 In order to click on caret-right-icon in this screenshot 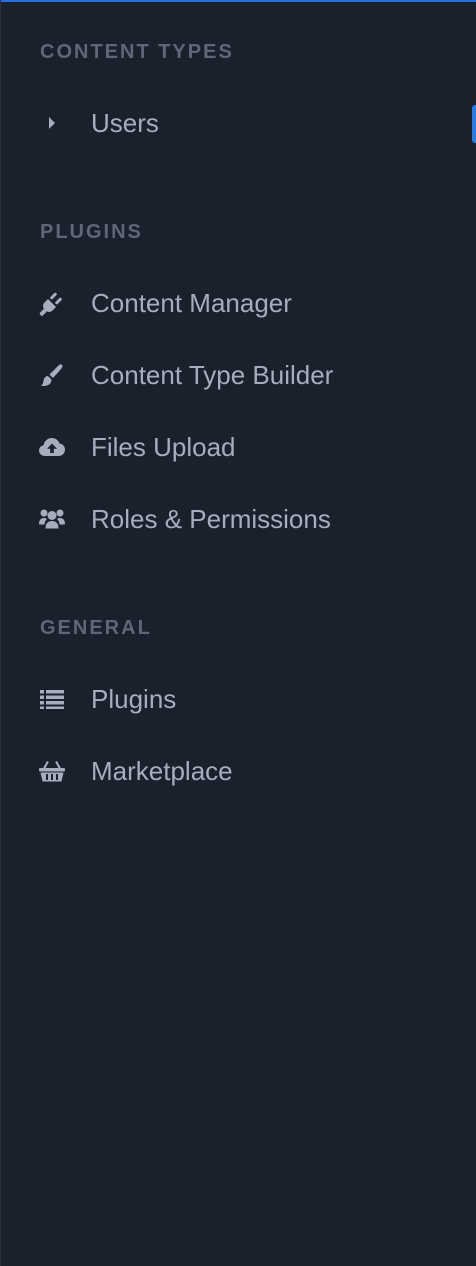, I will do `click(52, 123)`.